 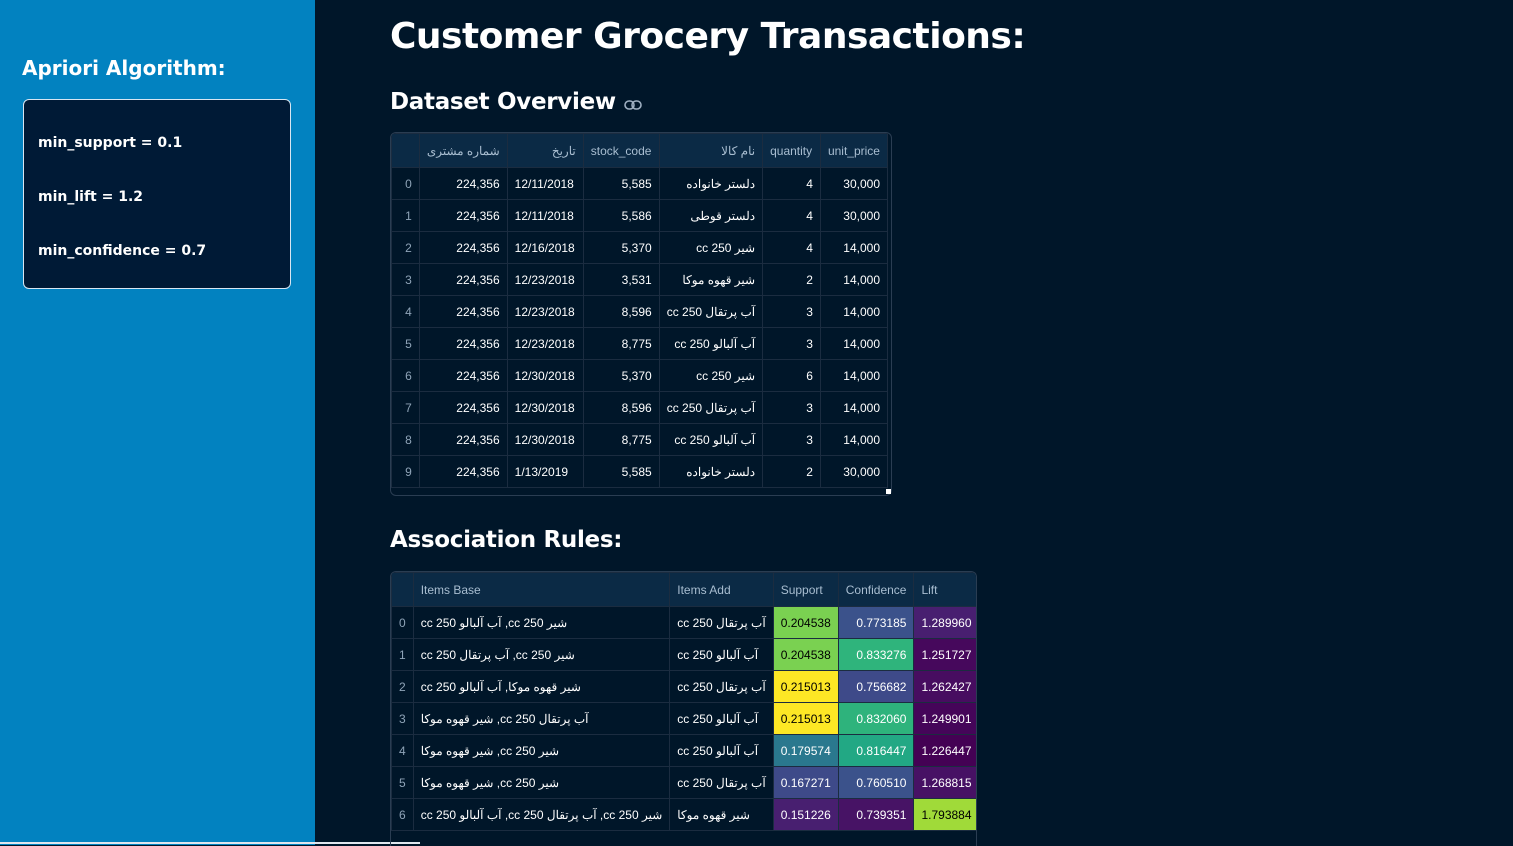 What do you see at coordinates (805, 686) in the screenshot?
I see `support-cell: 0.215013` at bounding box center [805, 686].